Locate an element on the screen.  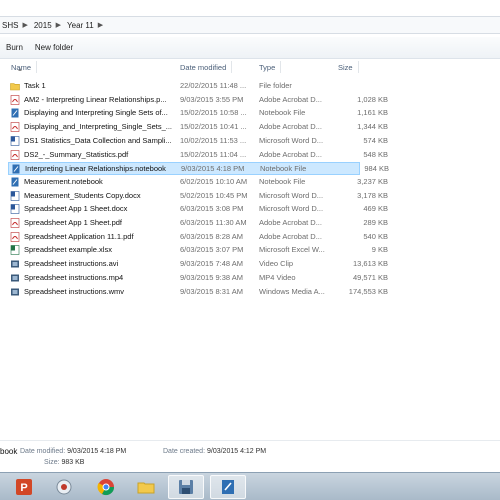
file-size: 1,344 KB is located at coordinates (372, 127).